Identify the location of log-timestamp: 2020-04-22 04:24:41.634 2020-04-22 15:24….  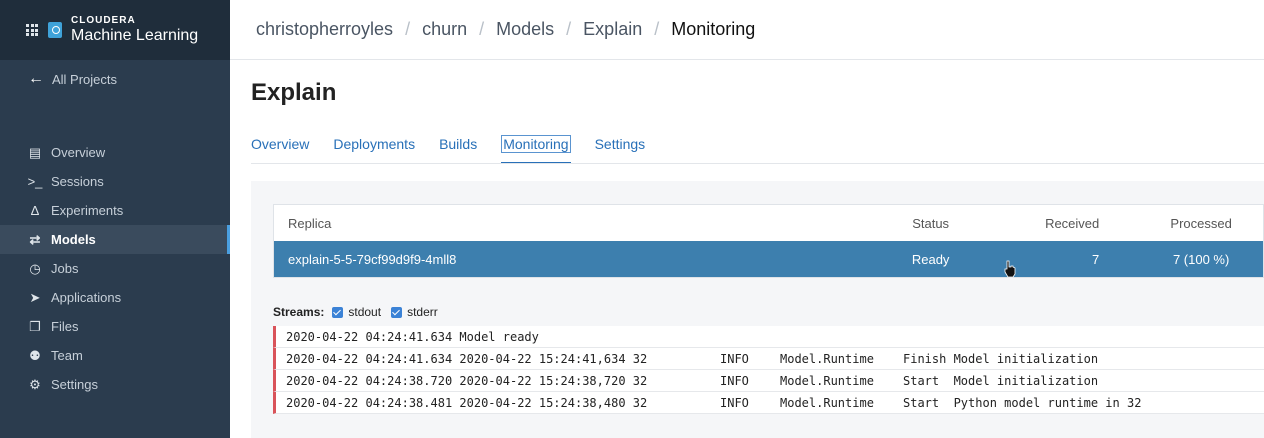
(467, 358).